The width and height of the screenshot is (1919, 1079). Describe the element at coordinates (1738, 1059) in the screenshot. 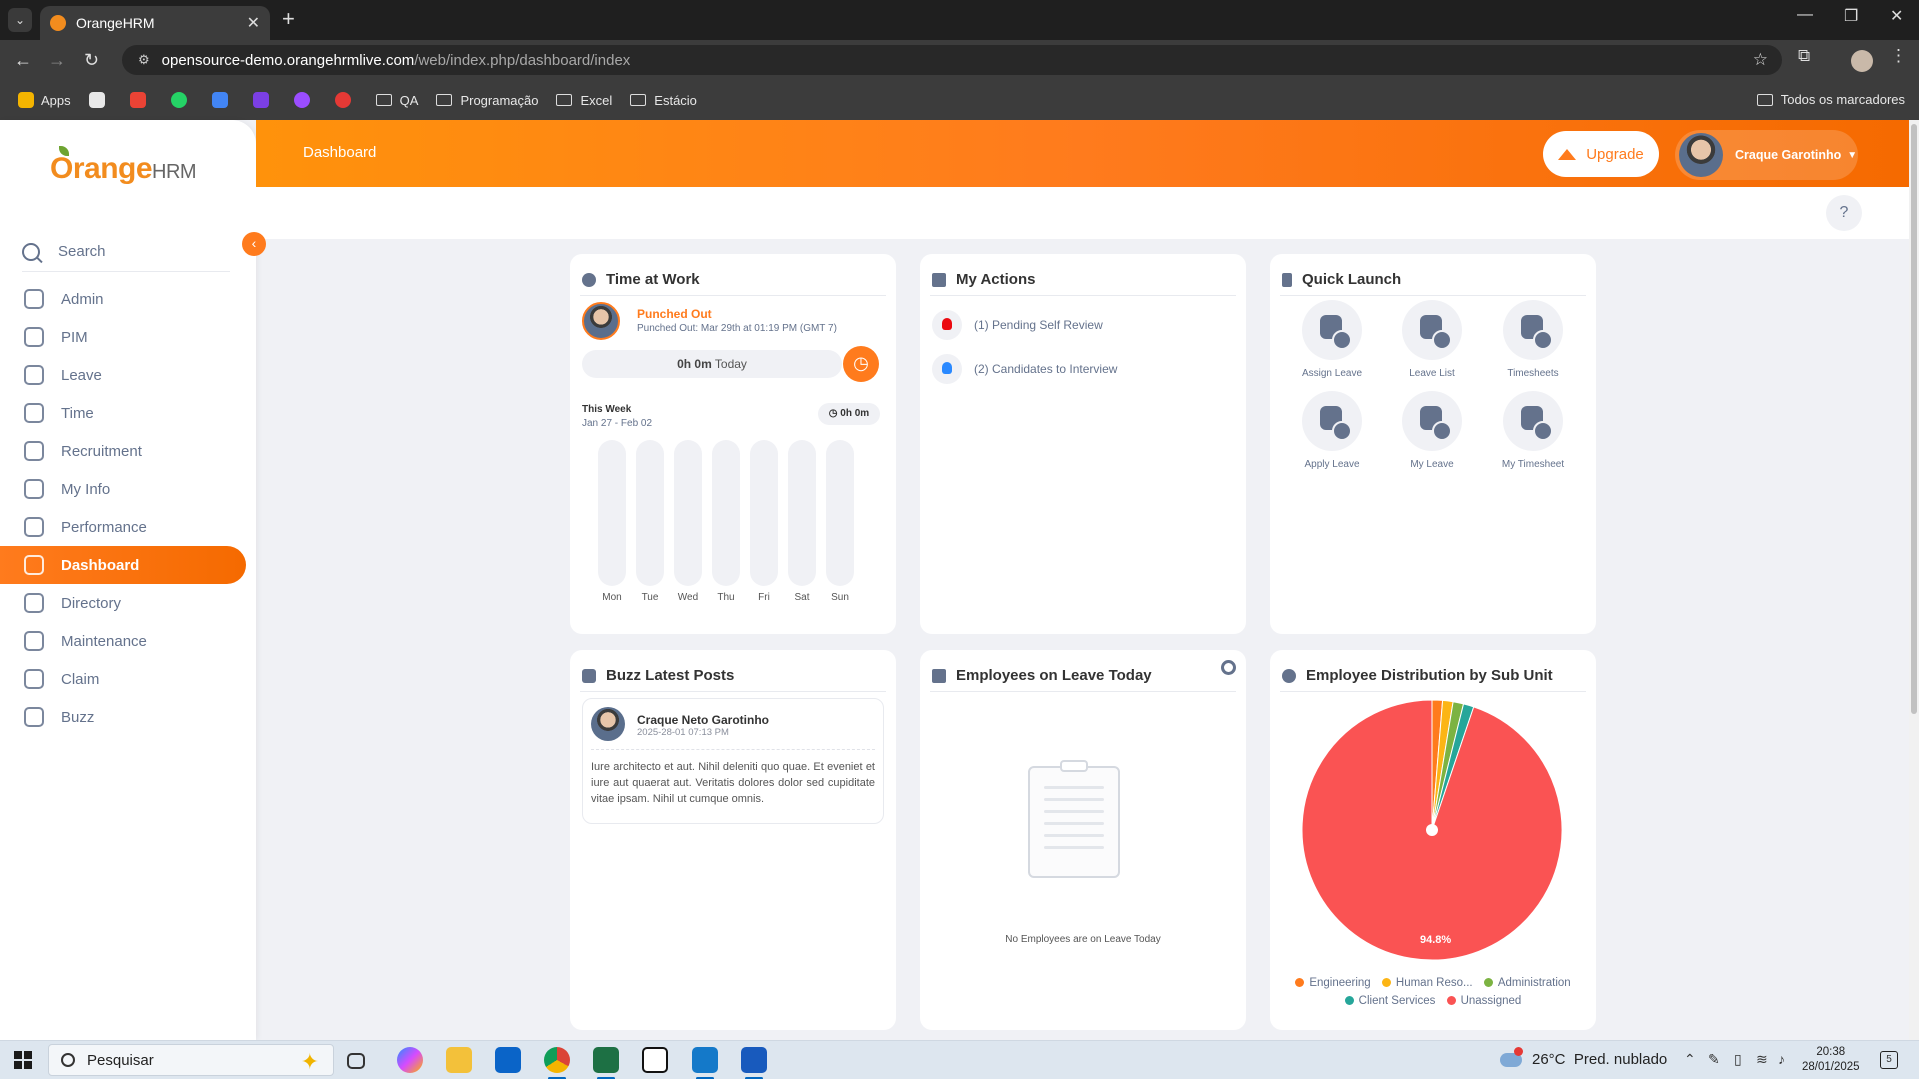

I see `battery-icon: ▯` at that location.